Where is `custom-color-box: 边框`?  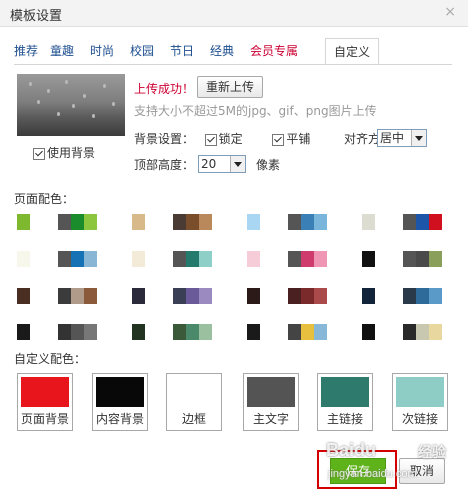
custom-color-box: 边框 is located at coordinates (194, 402).